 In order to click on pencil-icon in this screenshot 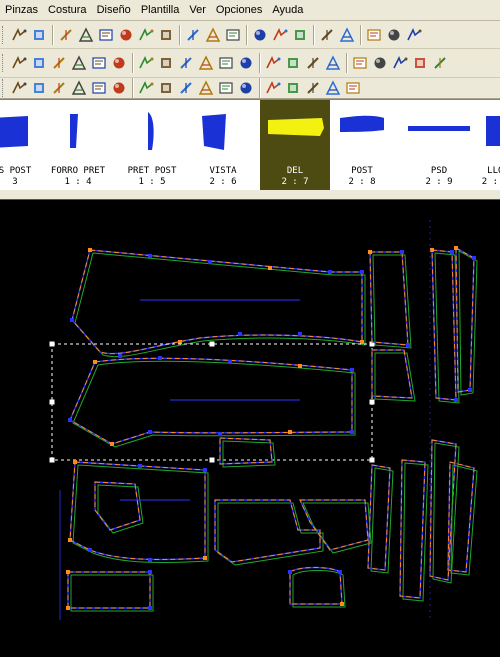, I will do `click(226, 88)`.